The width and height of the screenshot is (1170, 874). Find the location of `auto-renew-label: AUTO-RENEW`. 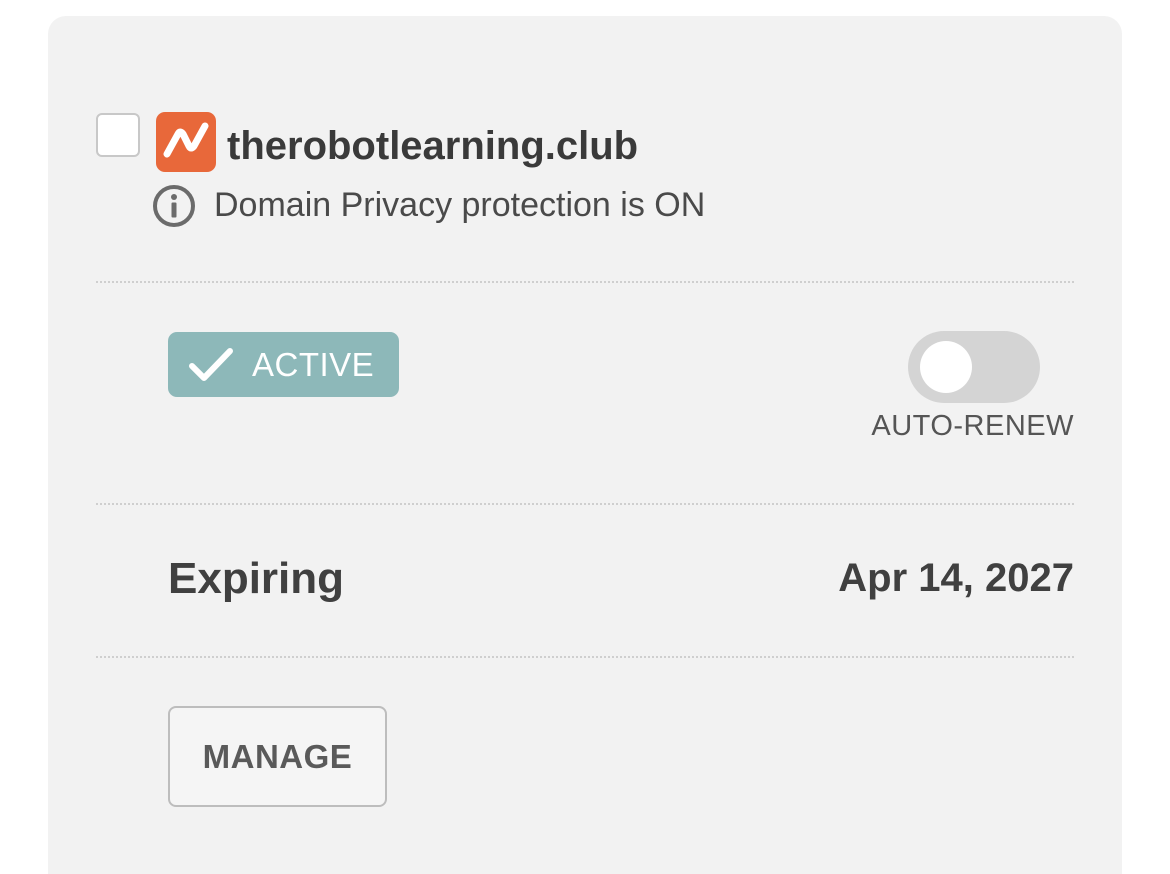

auto-renew-label: AUTO-RENEW is located at coordinates (972, 426).